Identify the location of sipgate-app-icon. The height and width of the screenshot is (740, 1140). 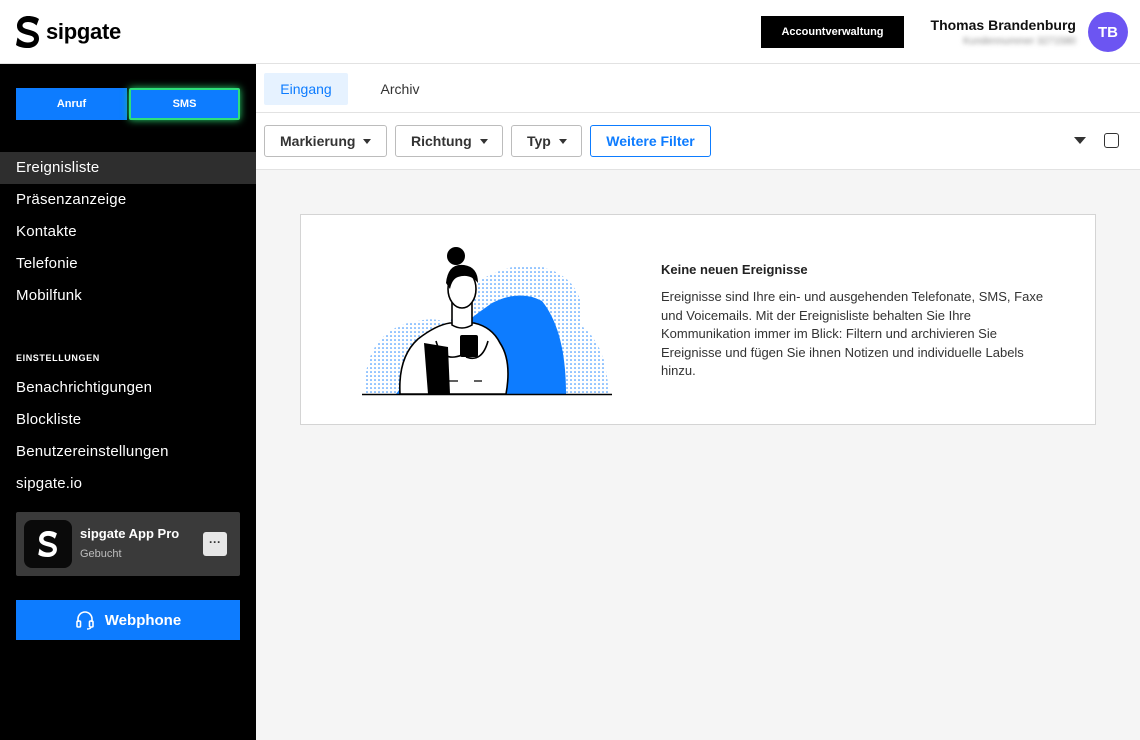
(48, 544).